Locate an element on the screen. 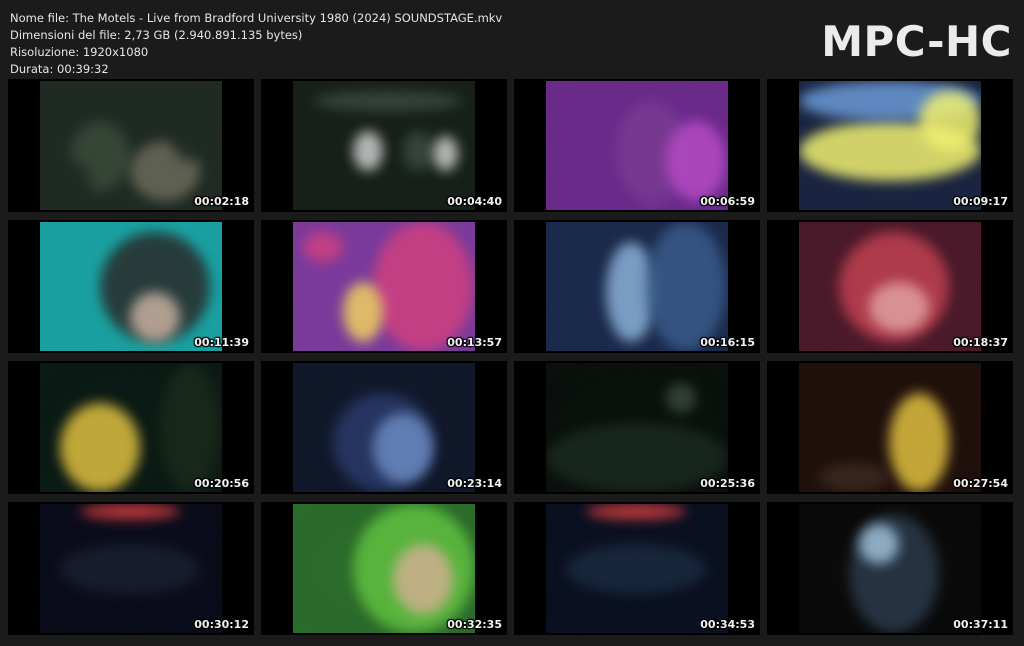 The width and height of the screenshot is (1024, 646). video-thumbnail: 00:09:17 is located at coordinates (890, 145).